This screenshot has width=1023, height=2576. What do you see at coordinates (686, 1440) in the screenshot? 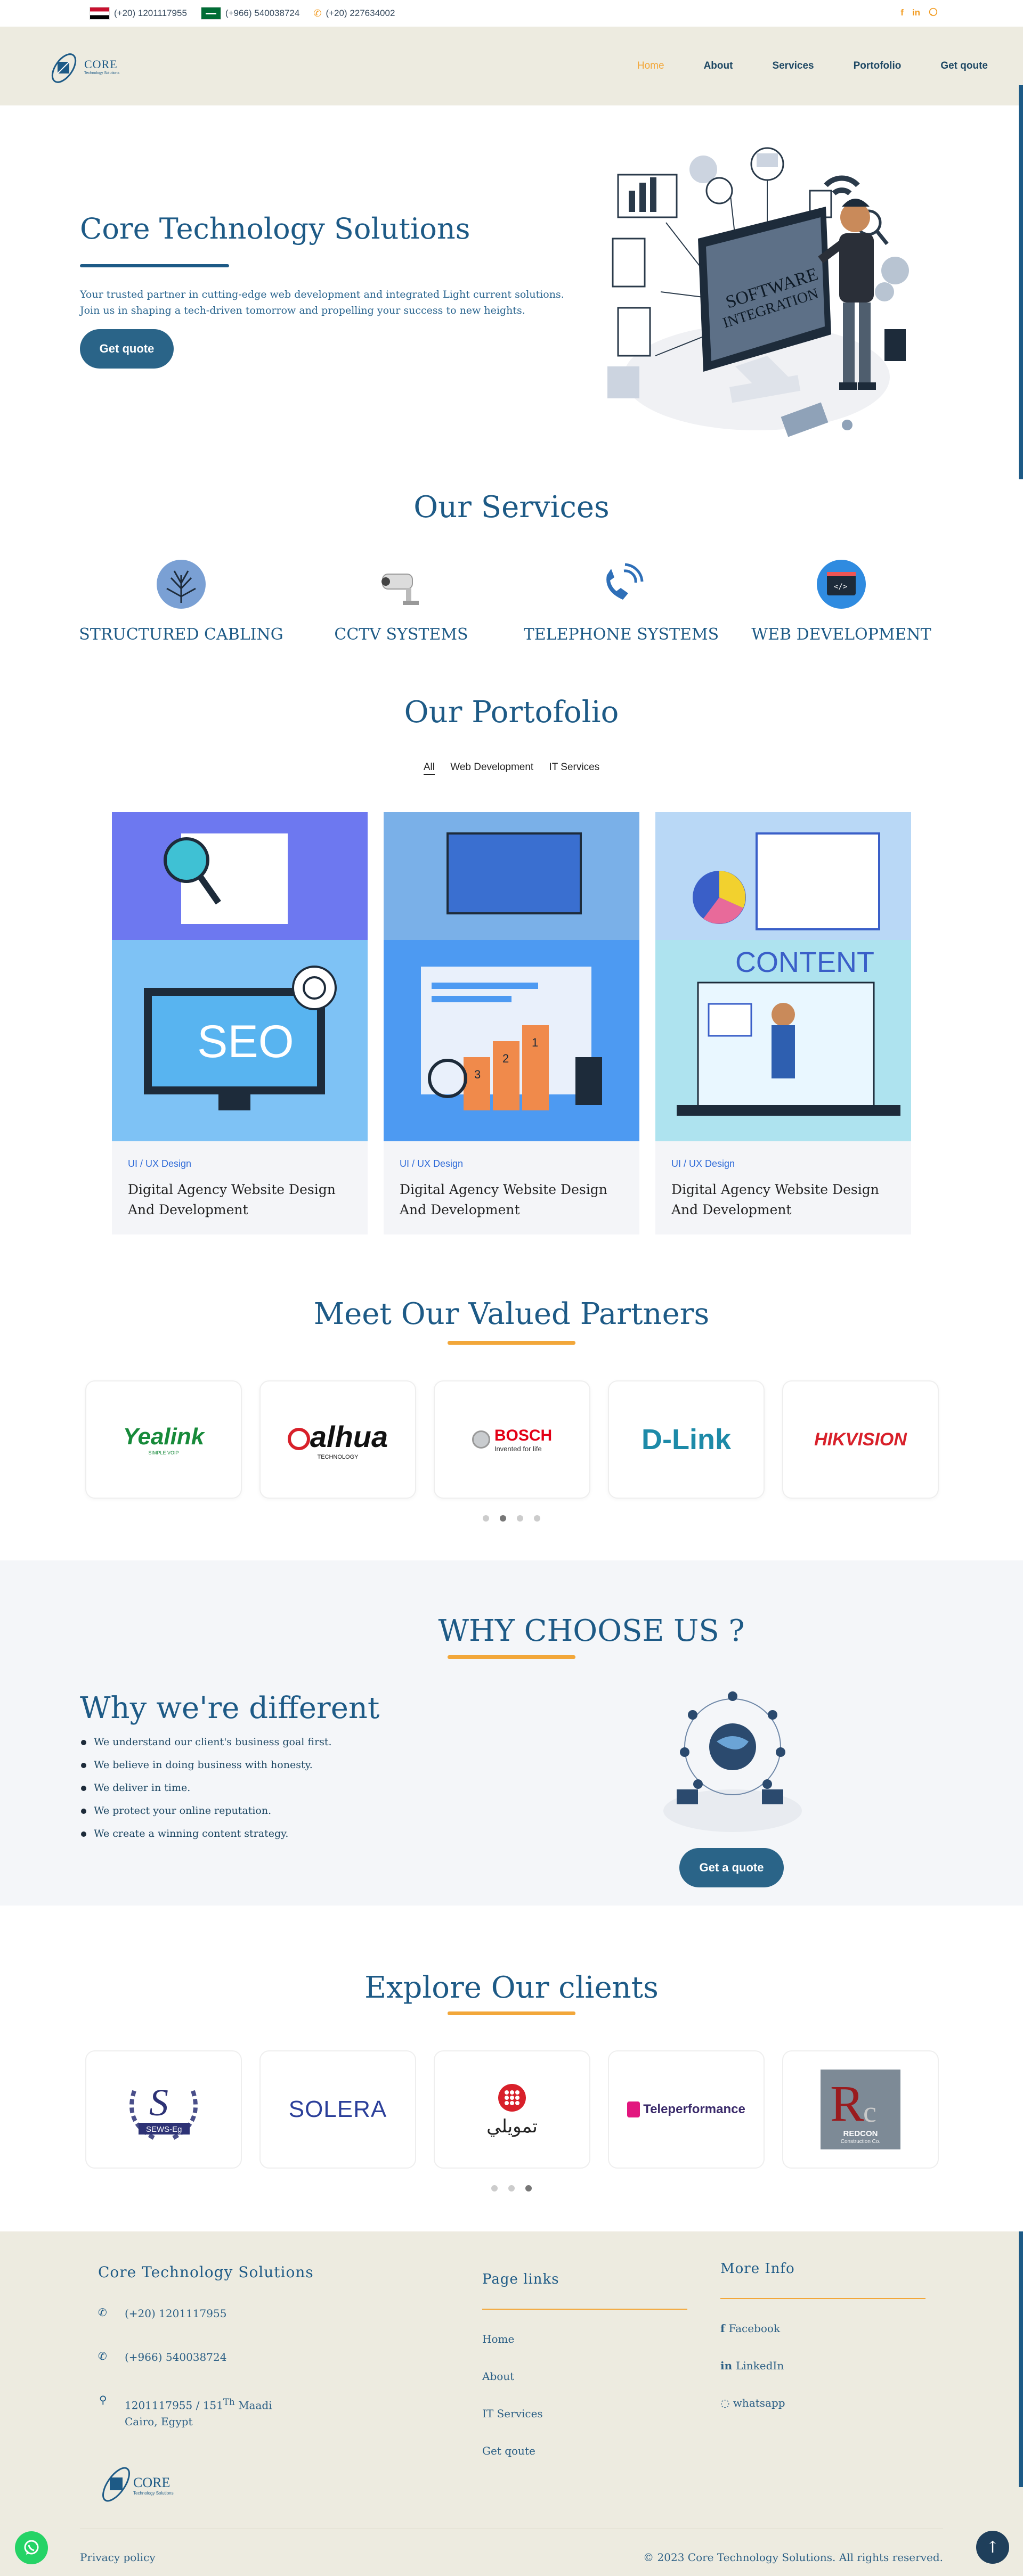
I see `partner-logo-dlink: D-Link` at bounding box center [686, 1440].